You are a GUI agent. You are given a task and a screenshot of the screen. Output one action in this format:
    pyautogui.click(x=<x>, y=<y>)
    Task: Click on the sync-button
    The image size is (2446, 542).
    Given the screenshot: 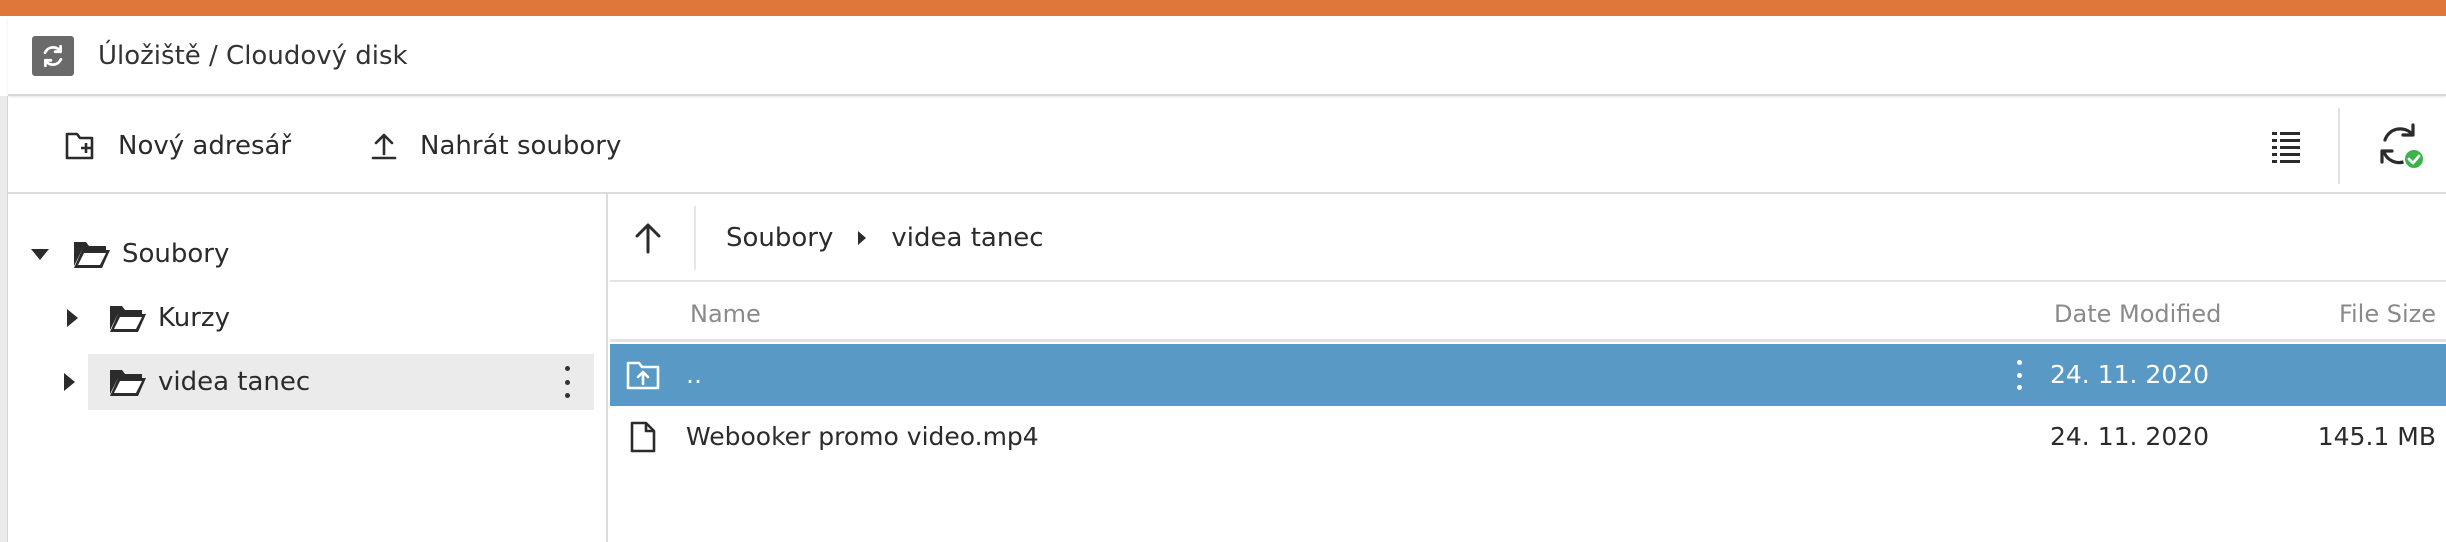 What is the action you would take?
    pyautogui.click(x=2400, y=146)
    